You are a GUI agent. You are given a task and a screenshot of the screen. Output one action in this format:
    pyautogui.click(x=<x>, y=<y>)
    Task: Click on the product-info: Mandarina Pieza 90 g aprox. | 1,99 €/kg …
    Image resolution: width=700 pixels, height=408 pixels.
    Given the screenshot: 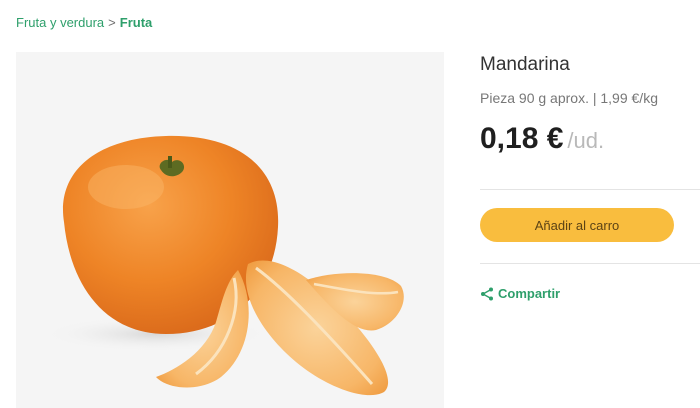 What is the action you would take?
    pyautogui.click(x=590, y=104)
    